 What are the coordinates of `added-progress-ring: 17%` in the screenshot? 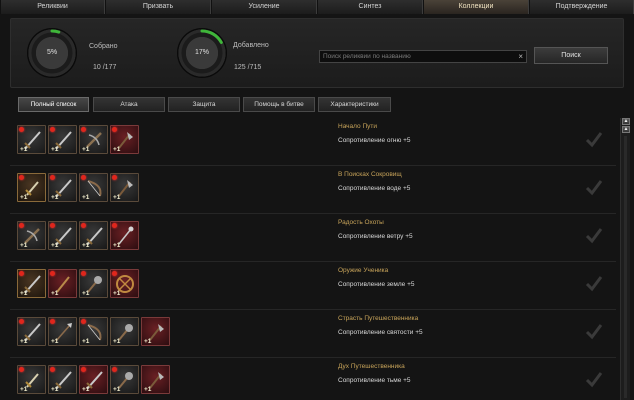 It's located at (202, 53).